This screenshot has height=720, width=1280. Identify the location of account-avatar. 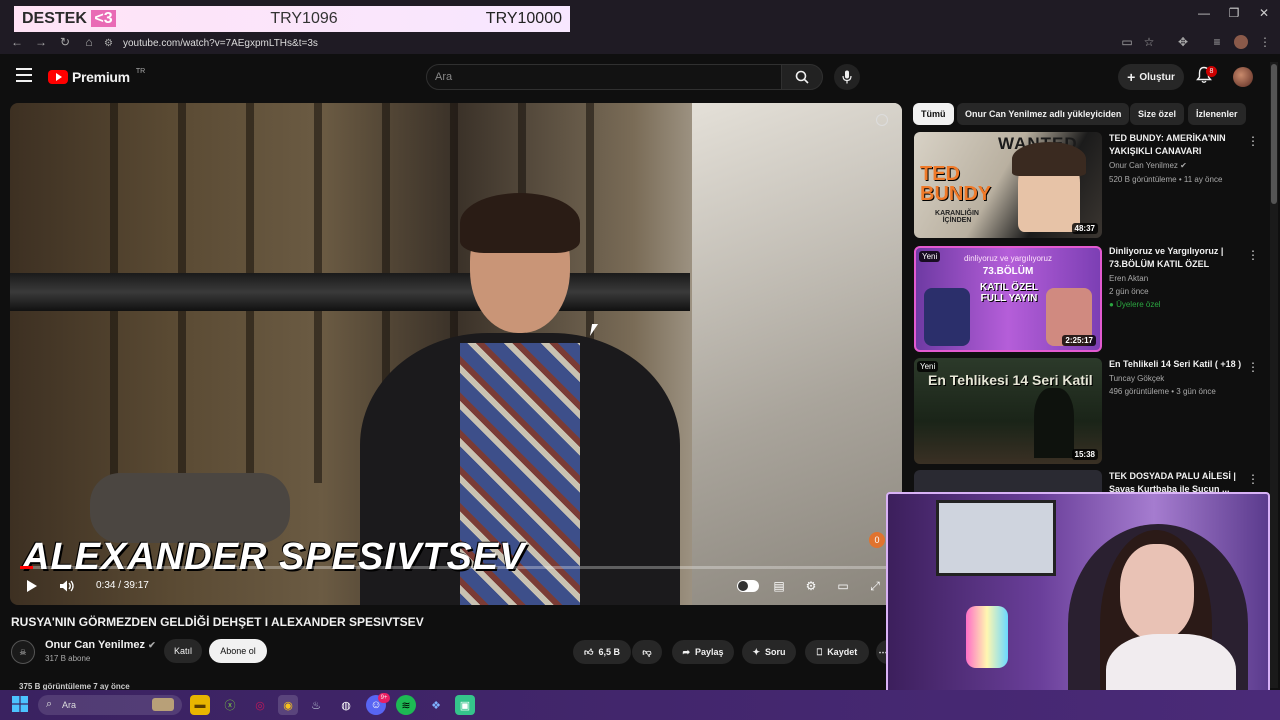
(1243, 77).